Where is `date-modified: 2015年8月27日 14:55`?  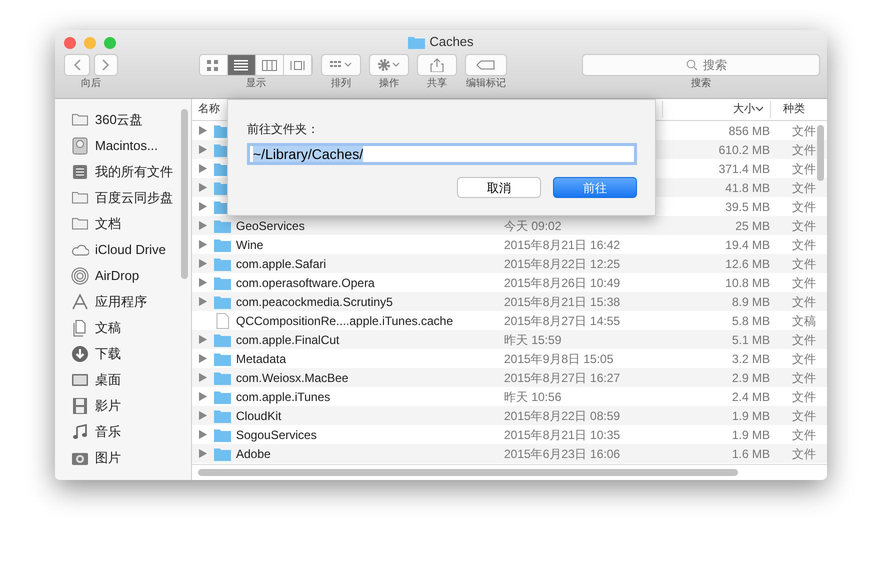
date-modified: 2015年8月27日 14:55 is located at coordinates (562, 321).